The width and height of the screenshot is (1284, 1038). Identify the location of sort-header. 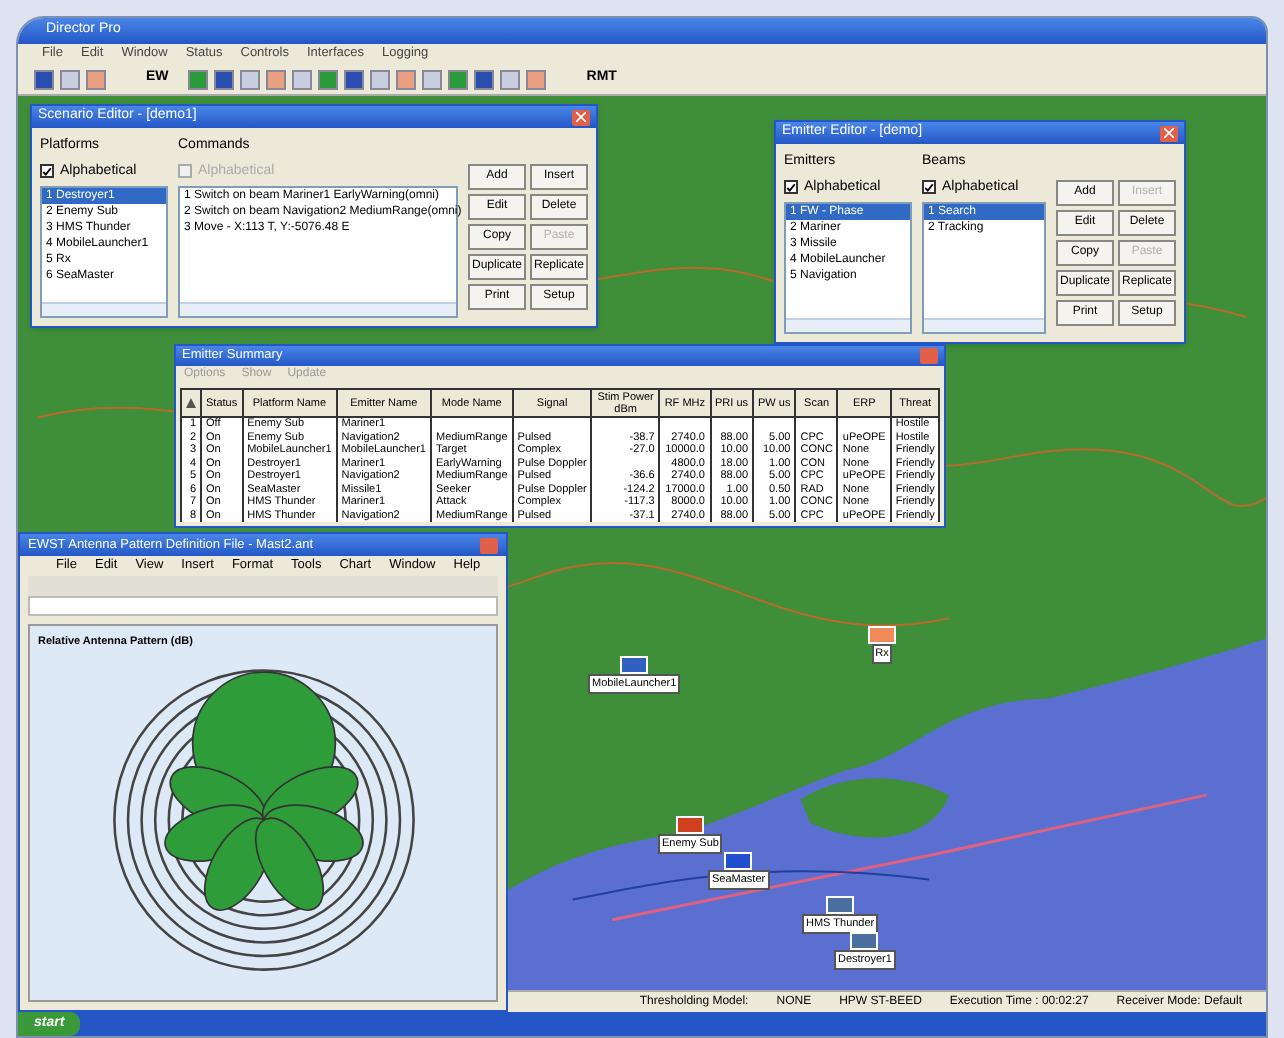
(191, 403).